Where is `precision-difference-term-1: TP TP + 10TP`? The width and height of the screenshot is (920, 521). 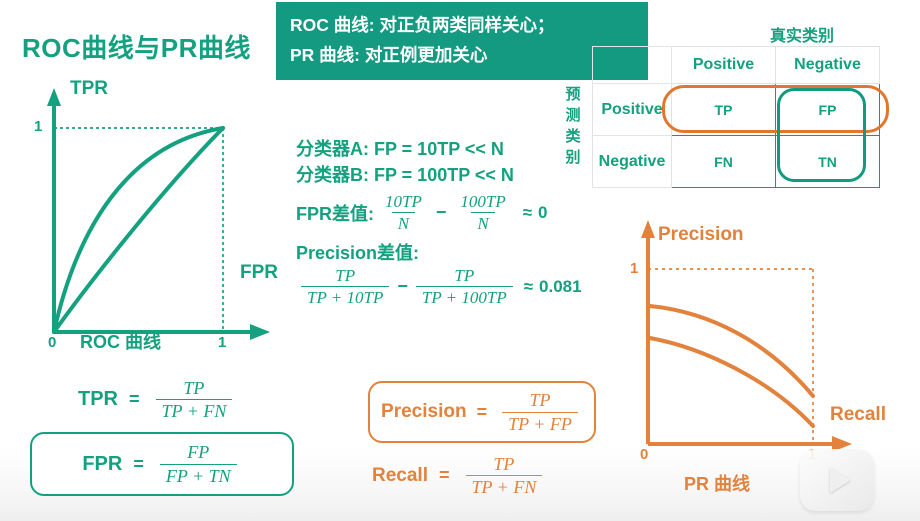
precision-difference-term-1: TP TP + 10TP is located at coordinates (345, 286).